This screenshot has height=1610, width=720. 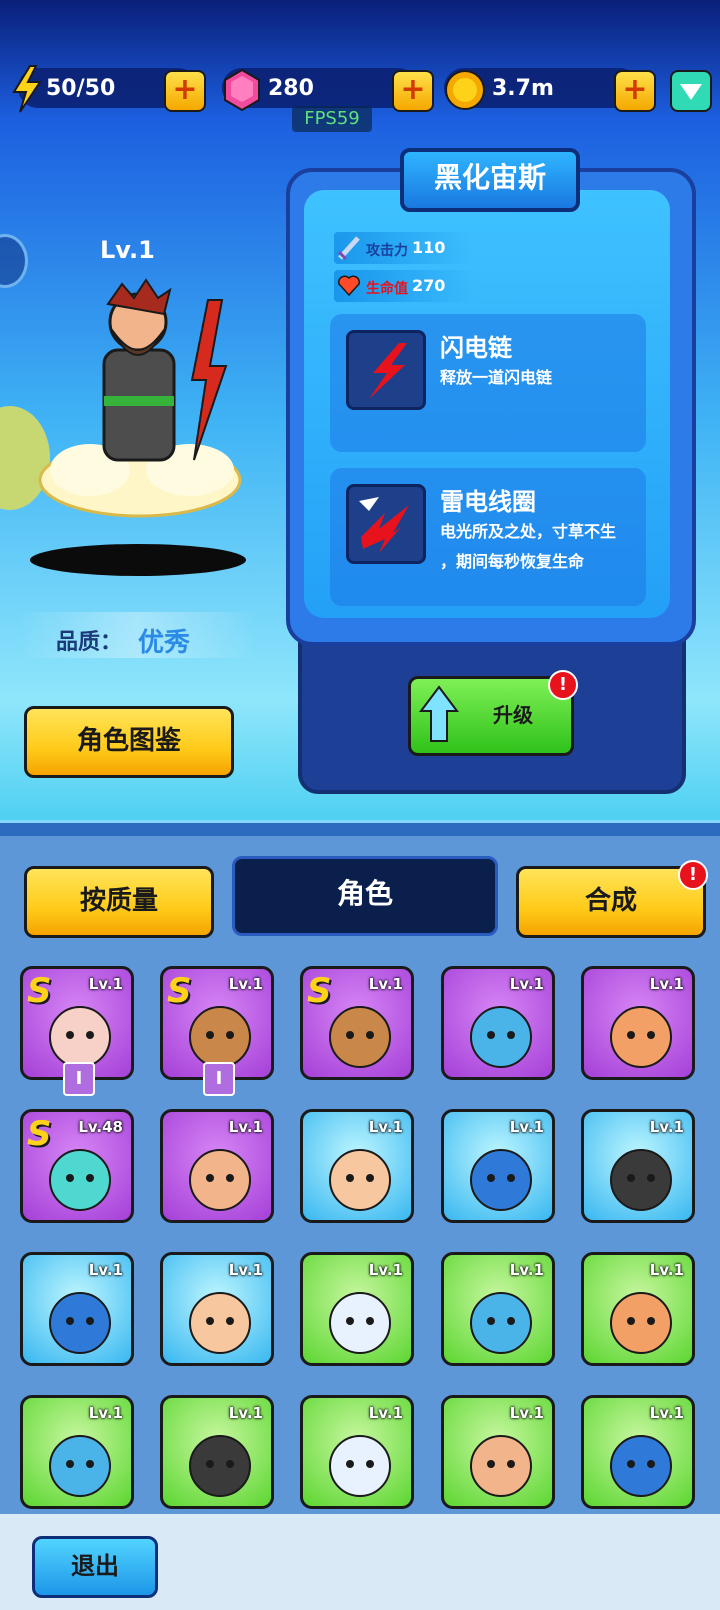 I want to click on zeus-hero-illustration, so click(x=138, y=427).